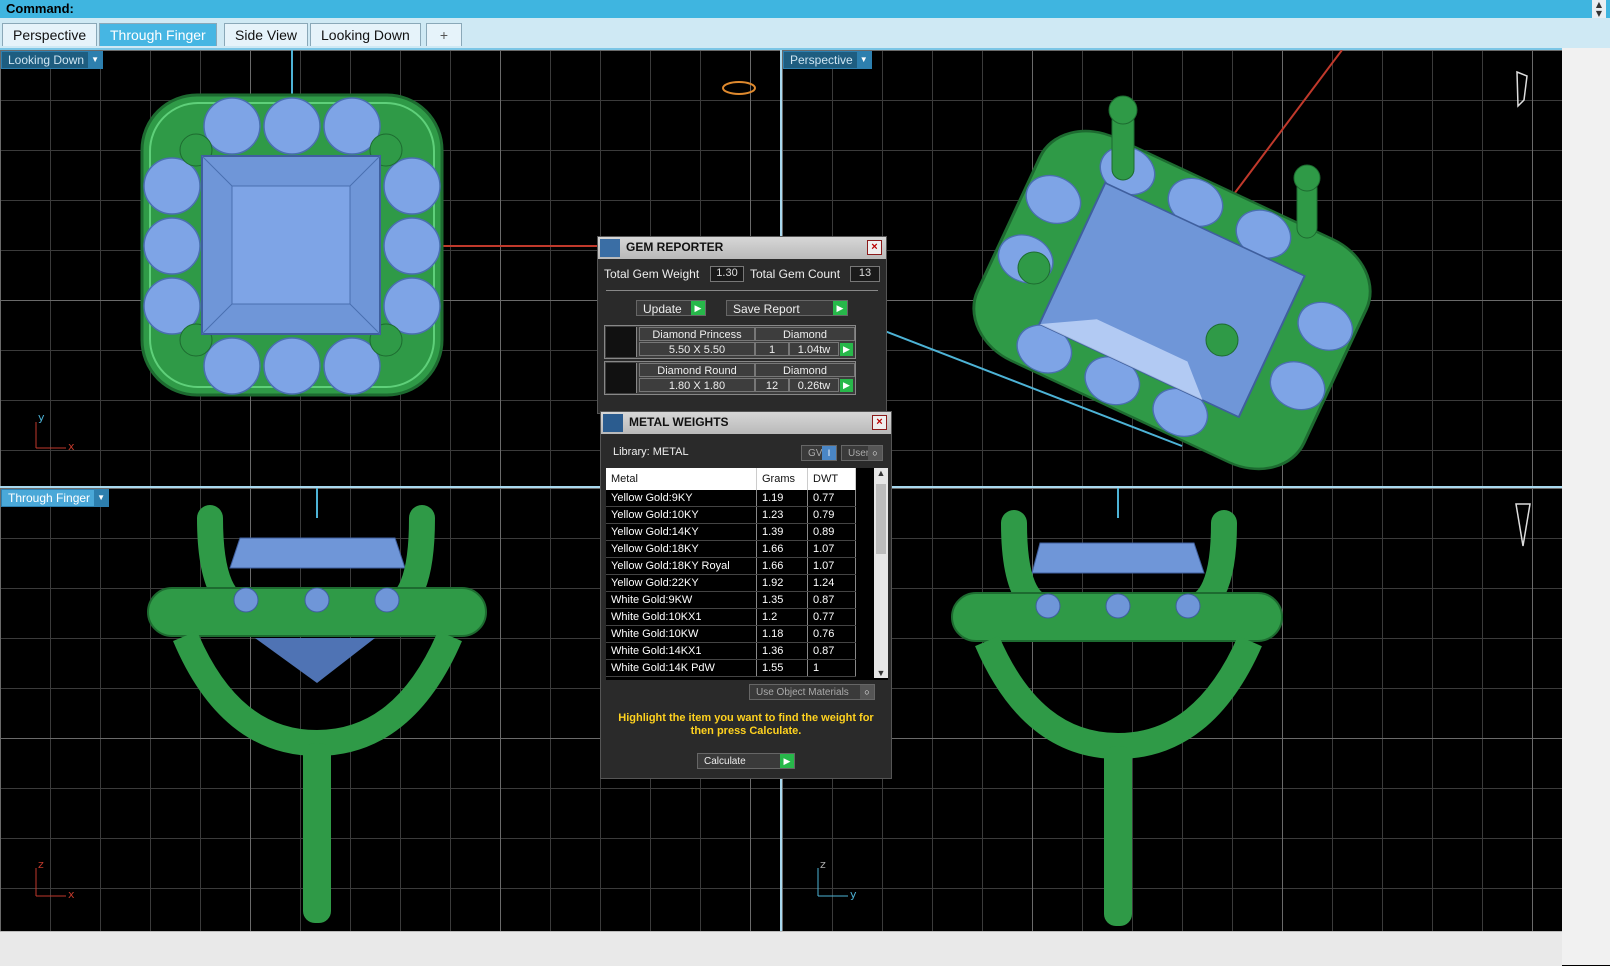  What do you see at coordinates (881, 573) in the screenshot?
I see `table-scrollbar: ▲ ▼` at bounding box center [881, 573].